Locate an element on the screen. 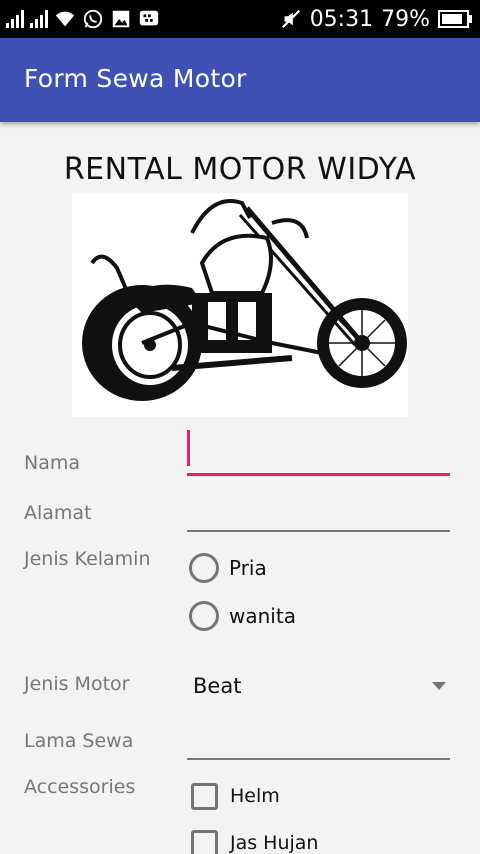  nama-input is located at coordinates (318, 450).